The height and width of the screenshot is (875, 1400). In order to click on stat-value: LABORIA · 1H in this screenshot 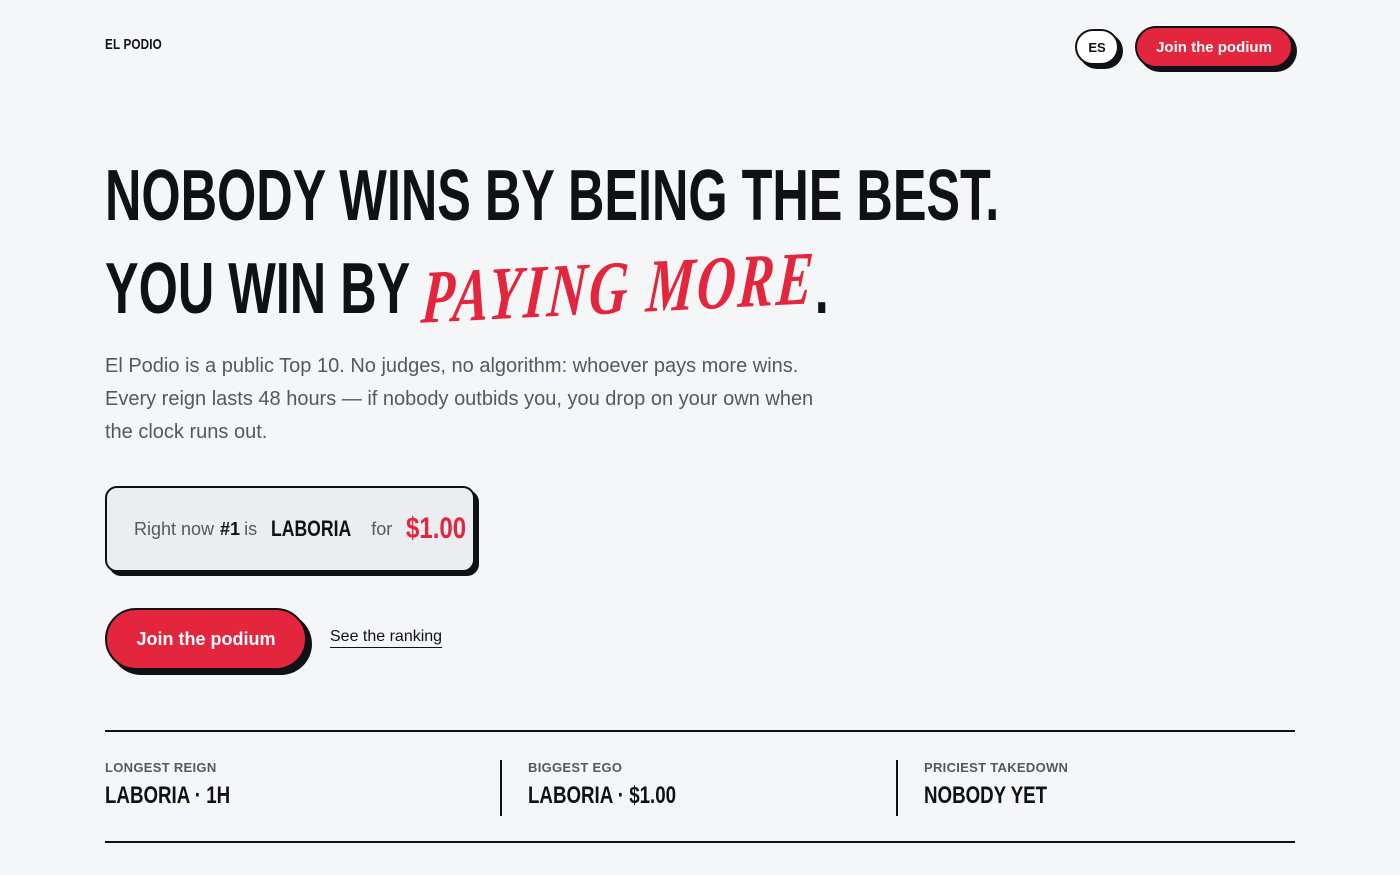, I will do `click(168, 795)`.